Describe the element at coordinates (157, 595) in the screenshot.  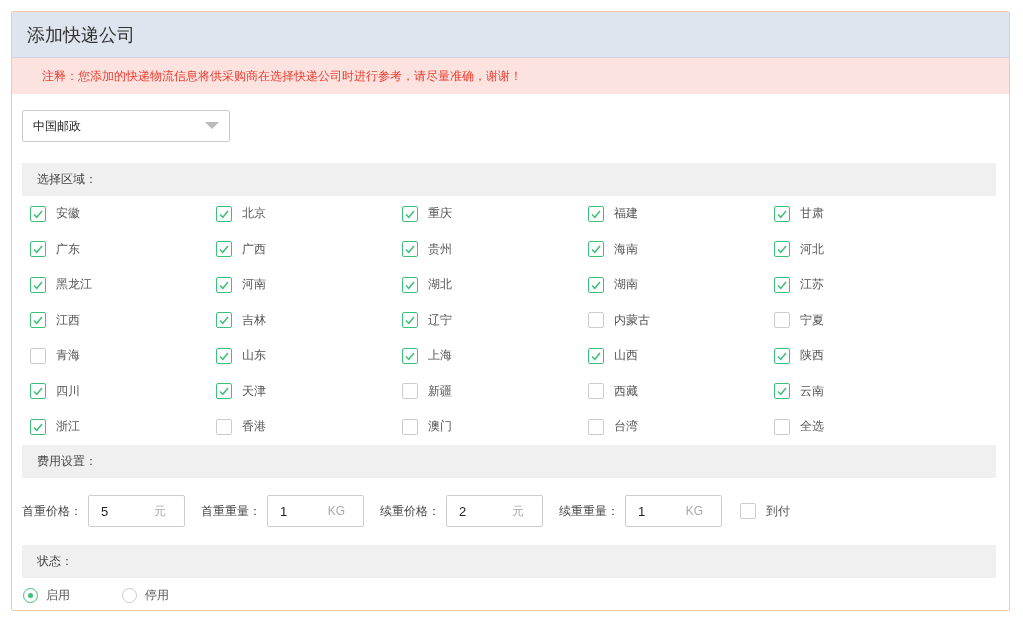
I see `radio-label: 停用` at that location.